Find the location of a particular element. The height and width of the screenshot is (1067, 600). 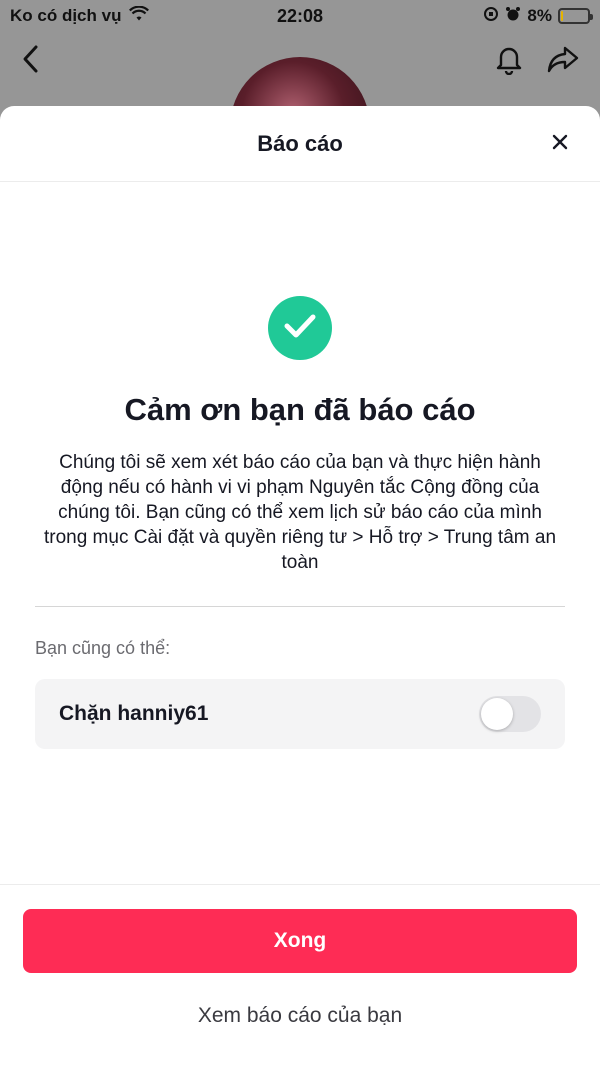

toggle-knob is located at coordinates (497, 714).